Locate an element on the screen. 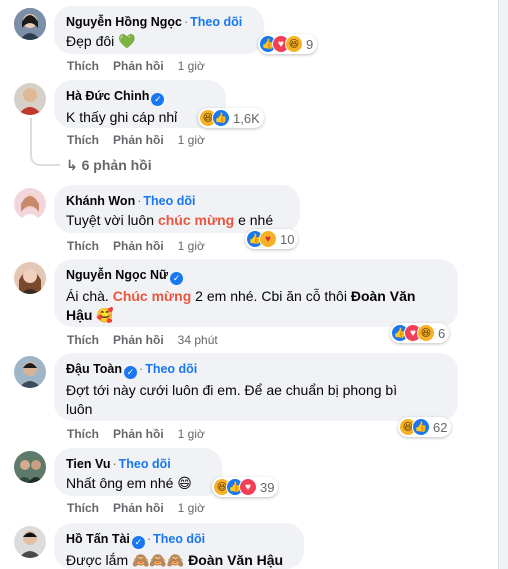 This screenshot has height=569, width=508. commenter-name: Đậu Toàn is located at coordinates (94, 369).